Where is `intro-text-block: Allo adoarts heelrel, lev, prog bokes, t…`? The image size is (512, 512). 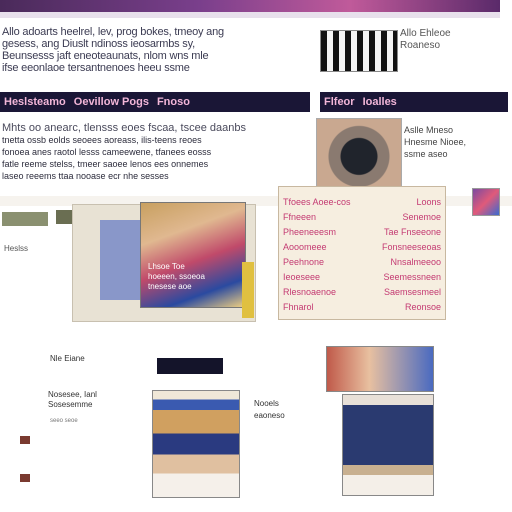
intro-text-block: Allo adoarts heelrel, lev, prog bokes, t… is located at coordinates (152, 52).